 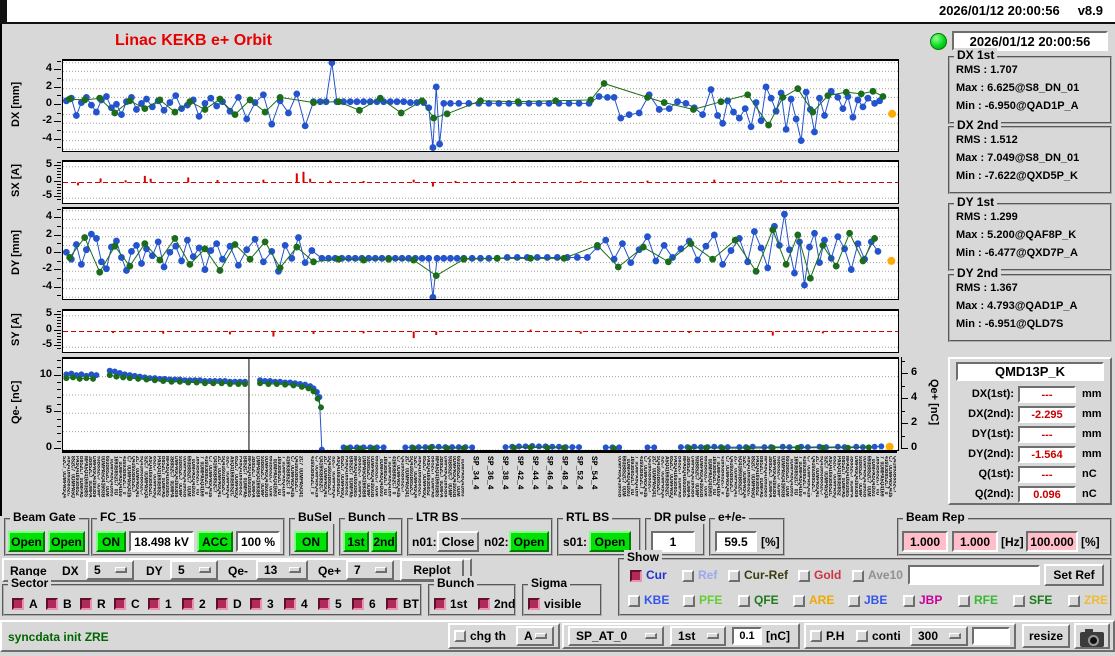 What do you see at coordinates (974, 575) in the screenshot?
I see `show-ref-input` at bounding box center [974, 575].